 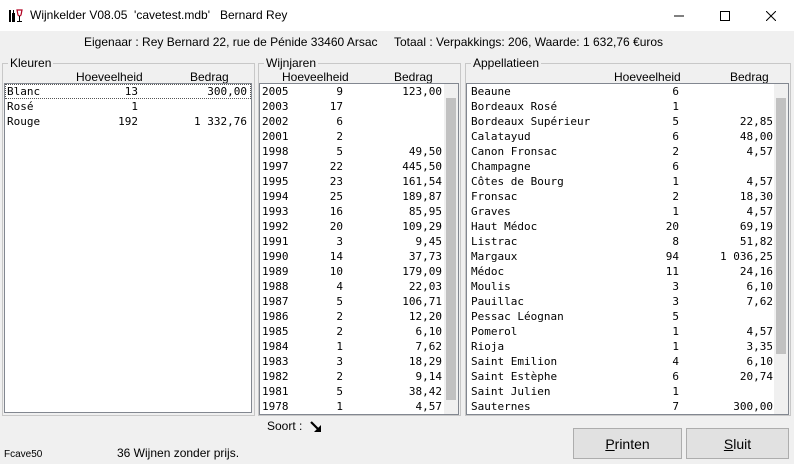 What do you see at coordinates (620, 211) in the screenshot?
I see `appellaties-row: Graves 1 4,57` at bounding box center [620, 211].